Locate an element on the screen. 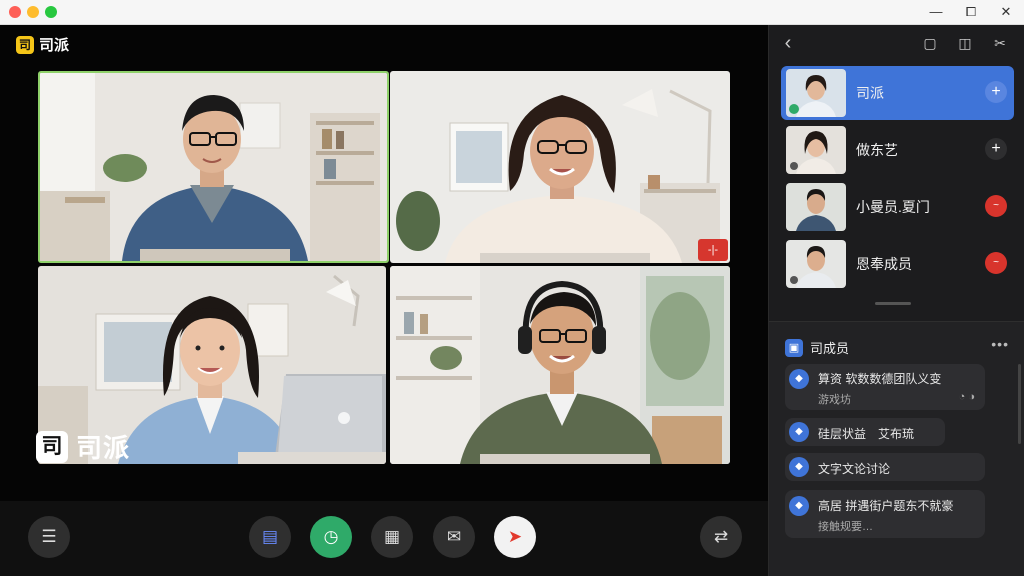  watermark-text: 司派 is located at coordinates (103, 448).